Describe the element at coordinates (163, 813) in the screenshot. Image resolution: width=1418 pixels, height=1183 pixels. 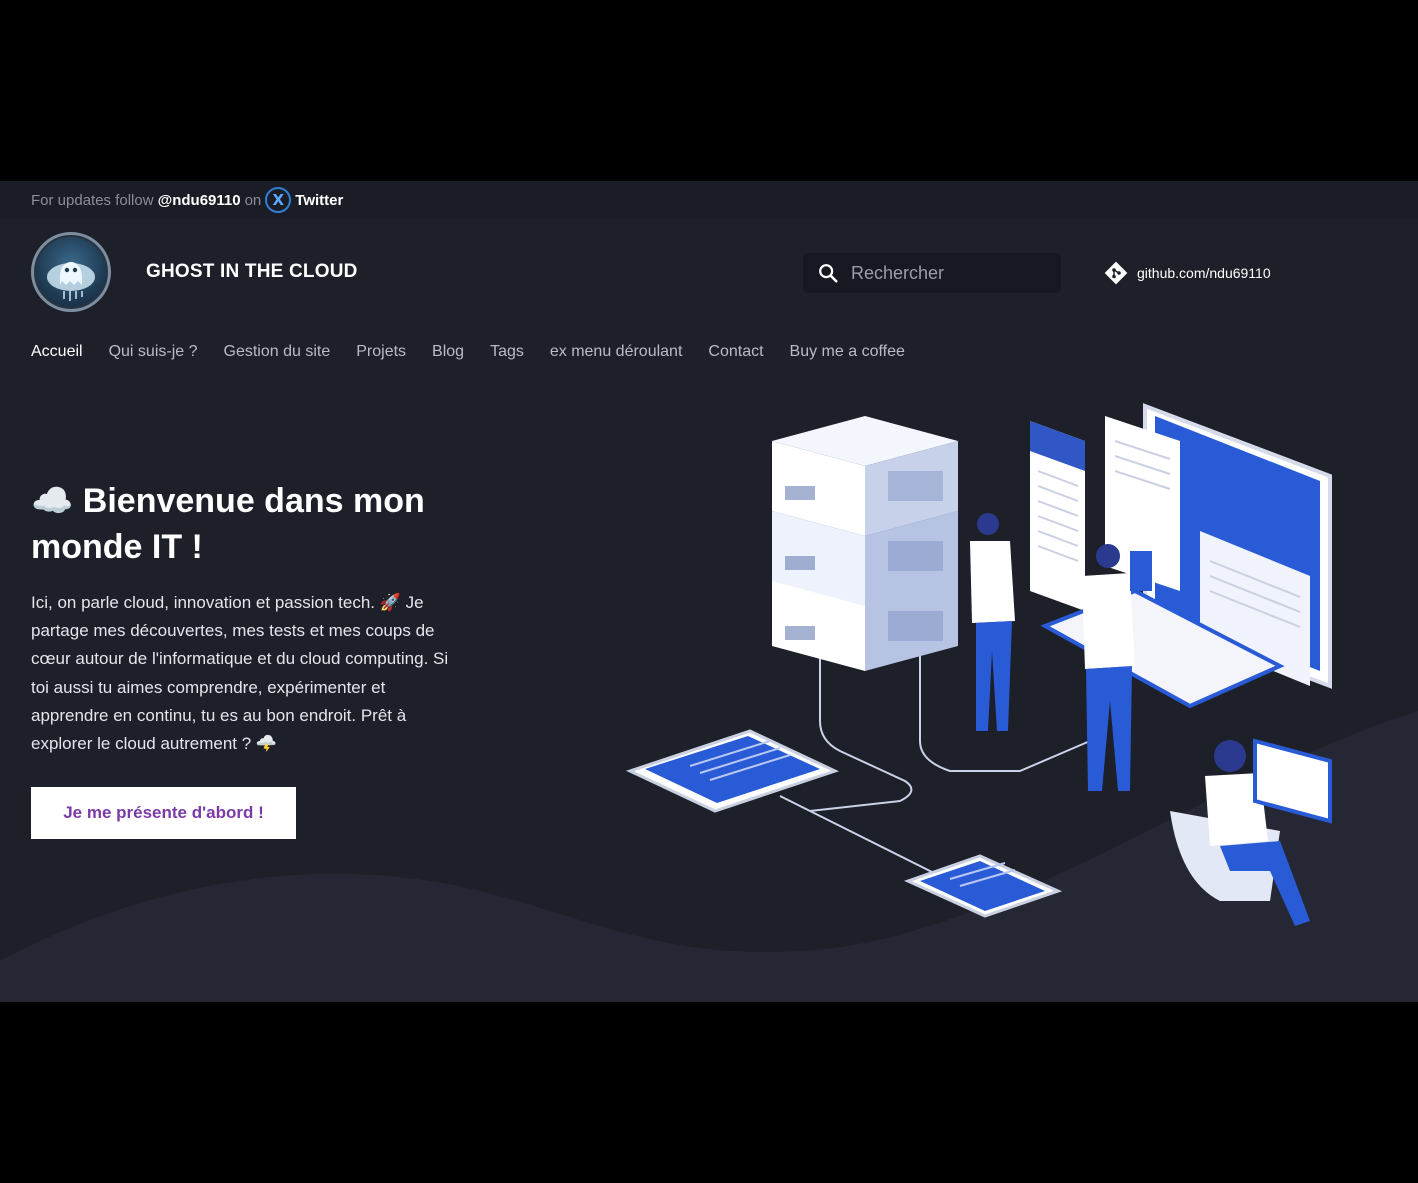
I see `intro-cta-button: Je me présente d'abord !` at that location.